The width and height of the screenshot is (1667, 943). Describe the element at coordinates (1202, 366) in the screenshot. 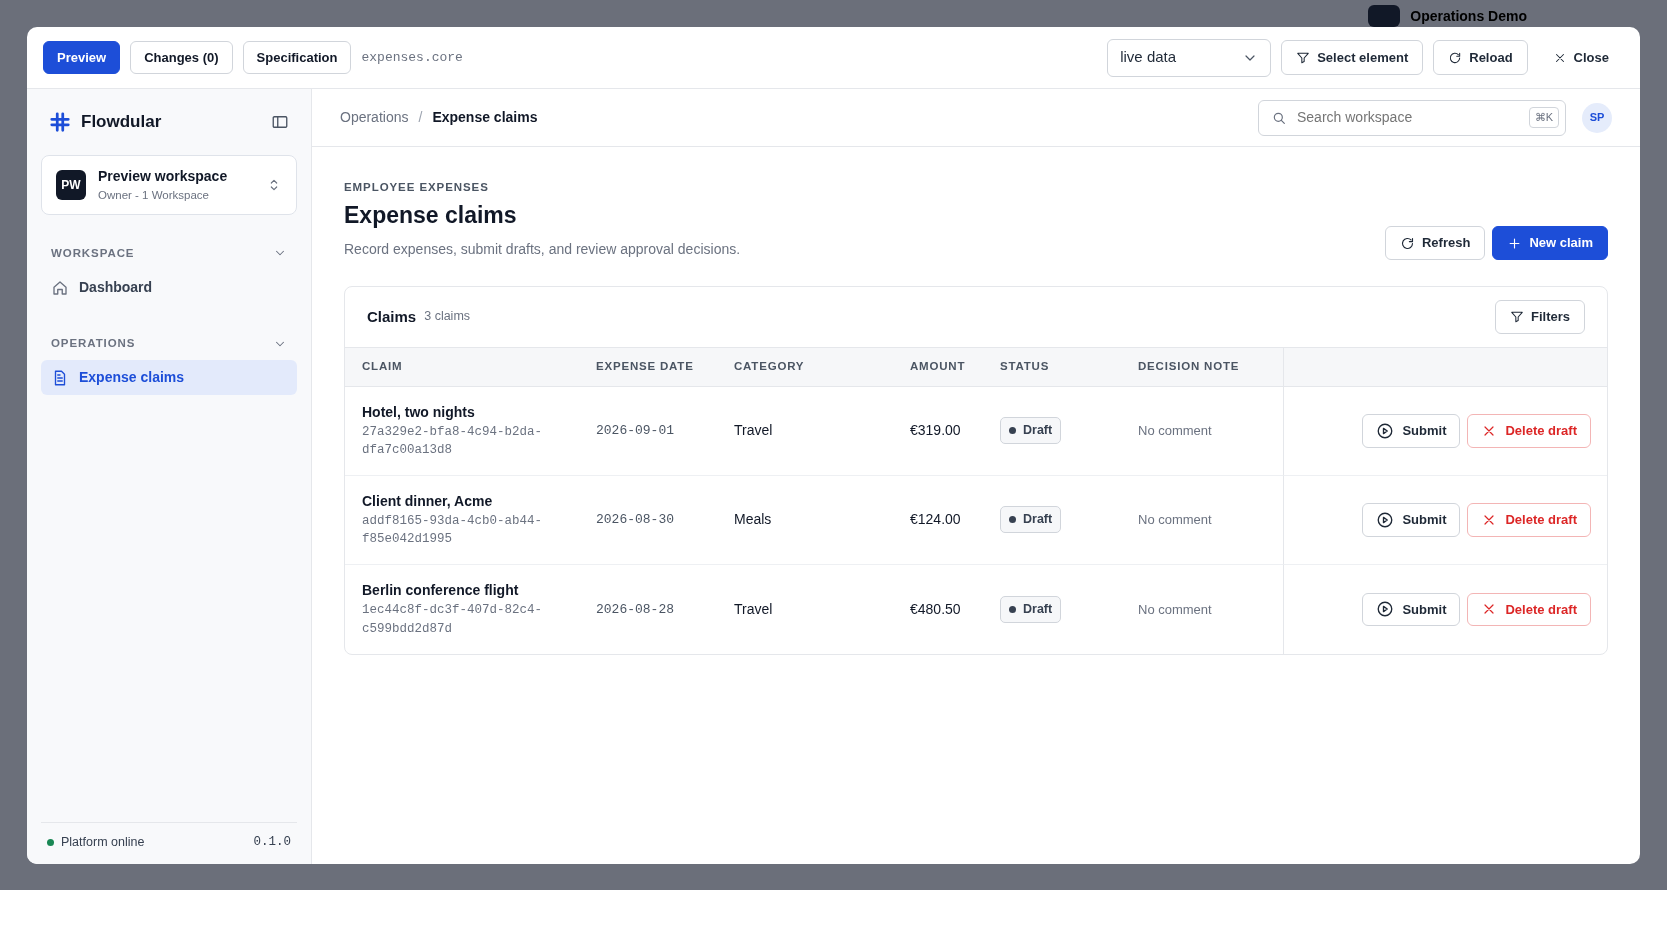

I see `column-header: DECISION NOTE` at that location.